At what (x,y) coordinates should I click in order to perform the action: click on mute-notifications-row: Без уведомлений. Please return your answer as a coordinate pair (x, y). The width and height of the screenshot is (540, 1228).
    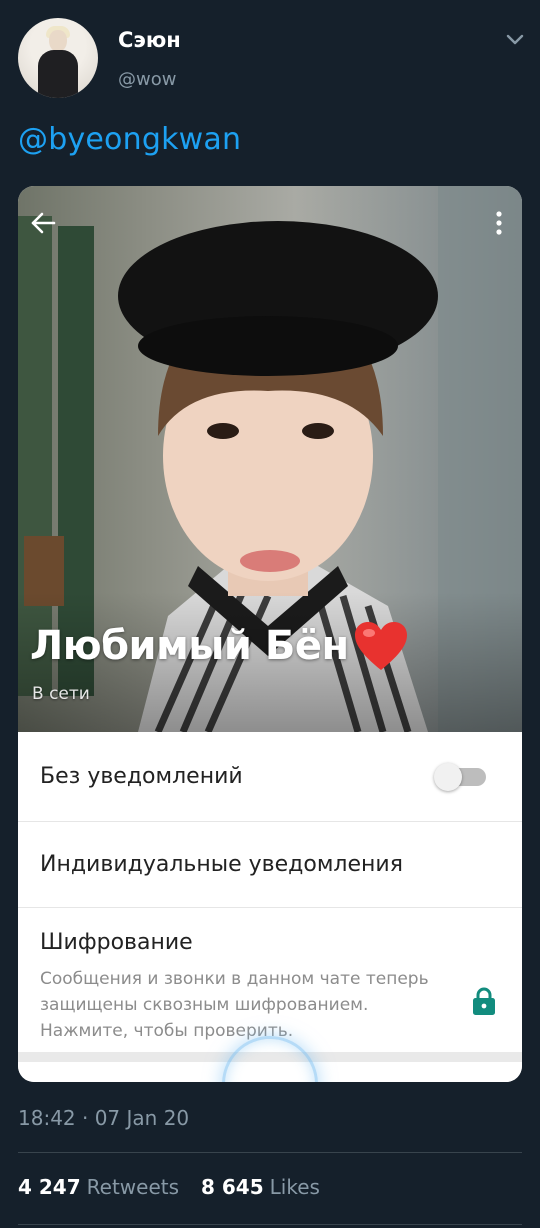
    Looking at the image, I should click on (270, 777).